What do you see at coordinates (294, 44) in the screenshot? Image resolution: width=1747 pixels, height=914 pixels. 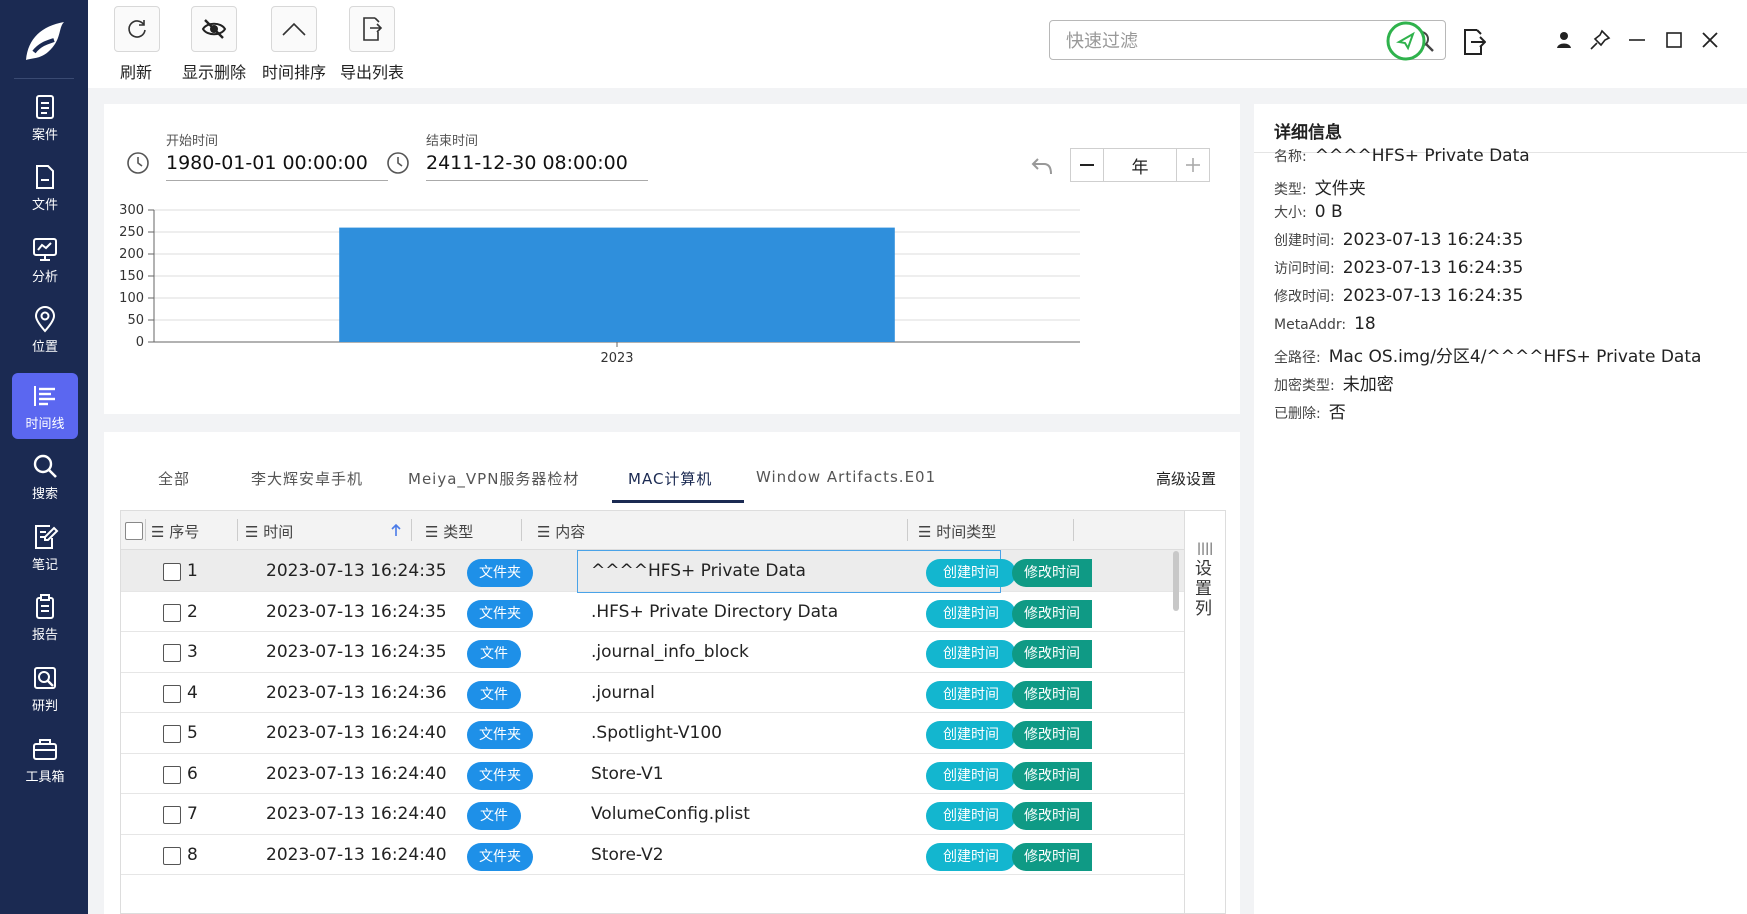 I see `time-sort-button: 时间排序` at bounding box center [294, 44].